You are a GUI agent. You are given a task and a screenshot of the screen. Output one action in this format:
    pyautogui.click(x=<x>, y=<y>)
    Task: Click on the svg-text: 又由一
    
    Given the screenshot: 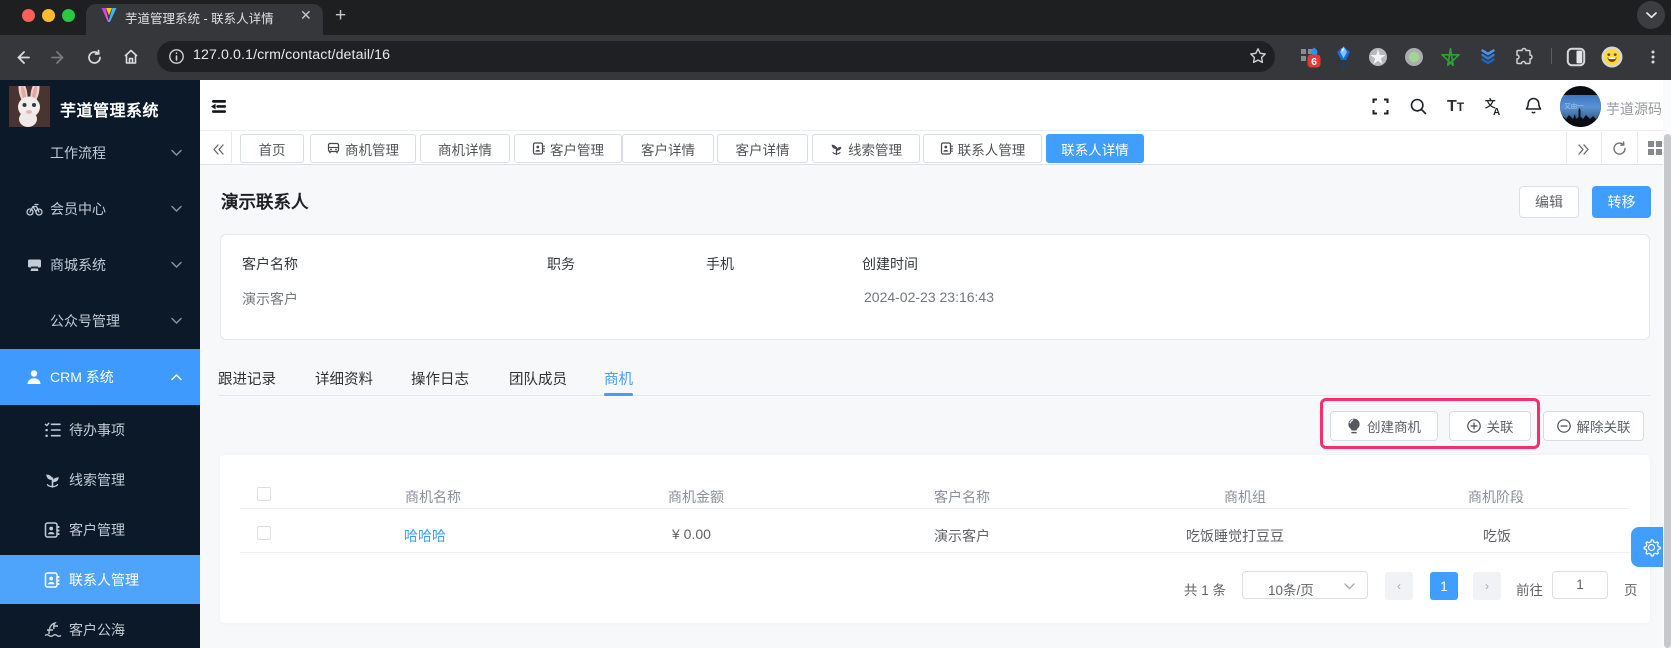 What is the action you would take?
    pyautogui.click(x=1574, y=105)
    